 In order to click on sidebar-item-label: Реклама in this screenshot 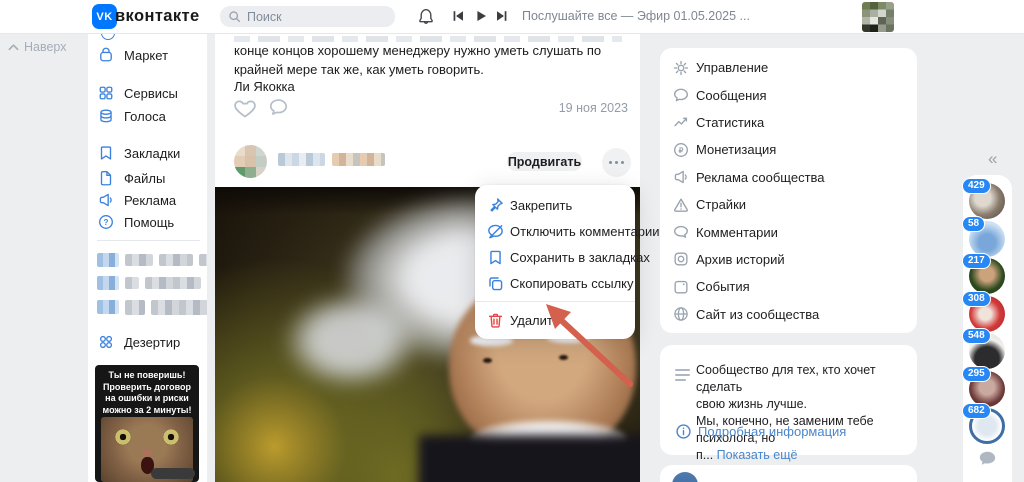, I will do `click(150, 200)`.